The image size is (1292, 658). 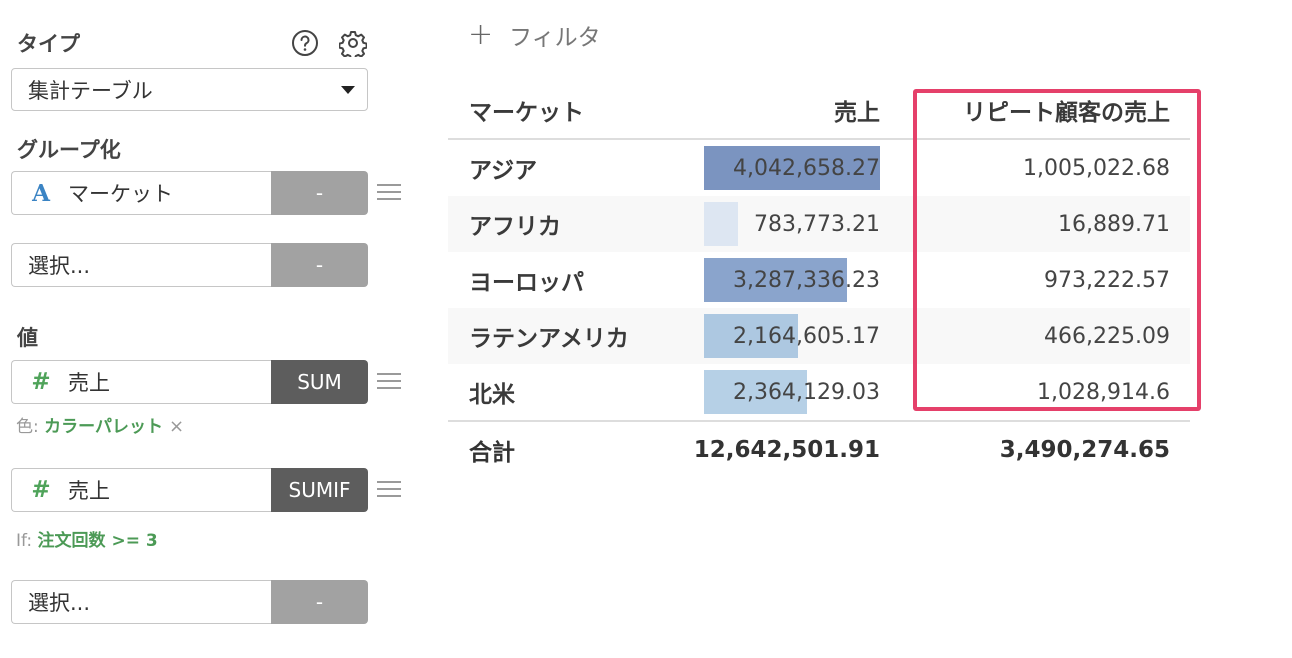 I want to click on group-field-market: A マーケット -, so click(x=189, y=193).